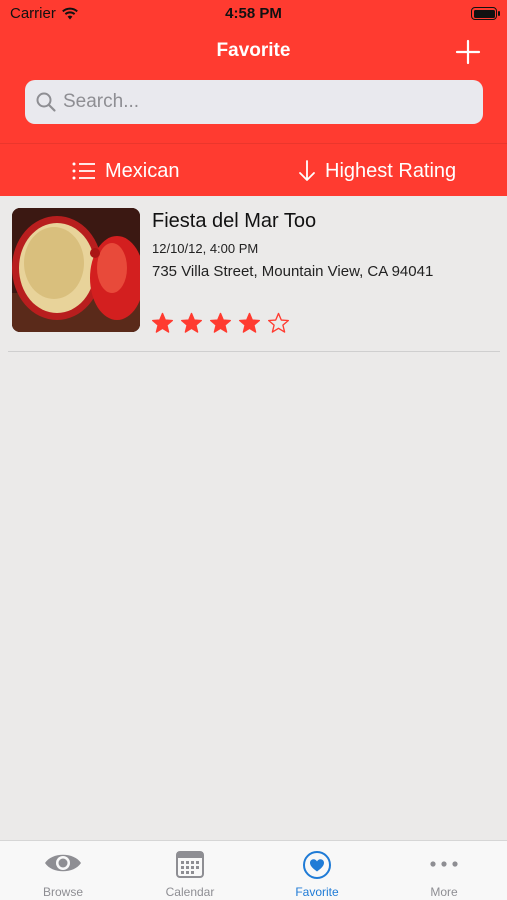  I want to click on cuisine-filter-button: Mexican, so click(125, 171).